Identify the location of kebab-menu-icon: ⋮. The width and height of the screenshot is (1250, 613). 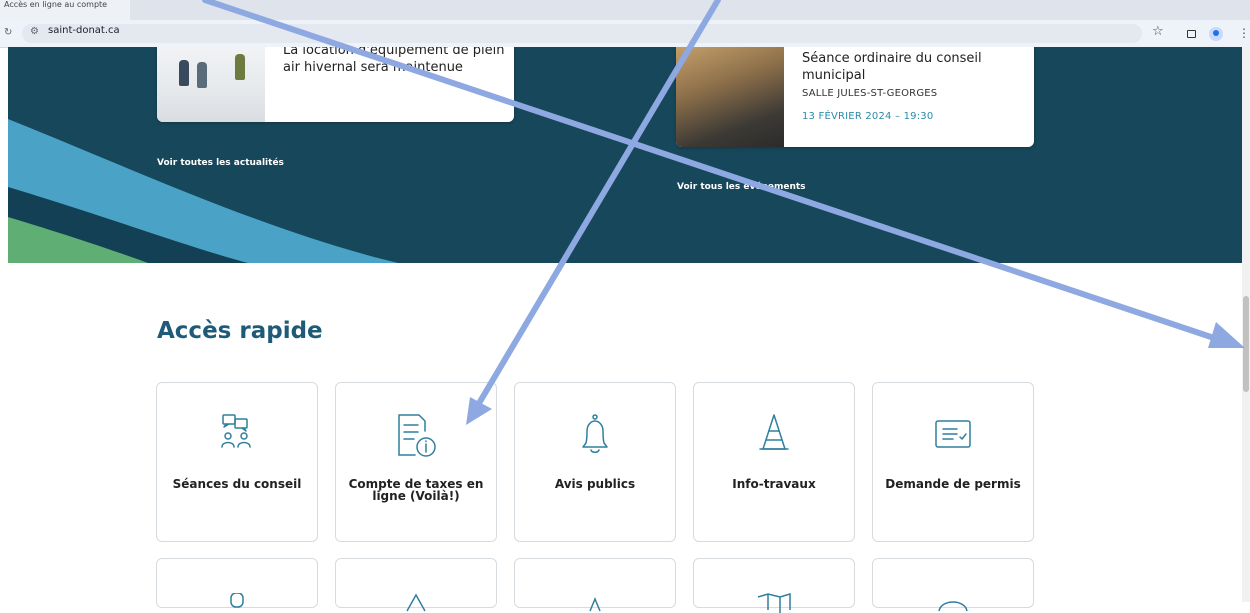
(1244, 33).